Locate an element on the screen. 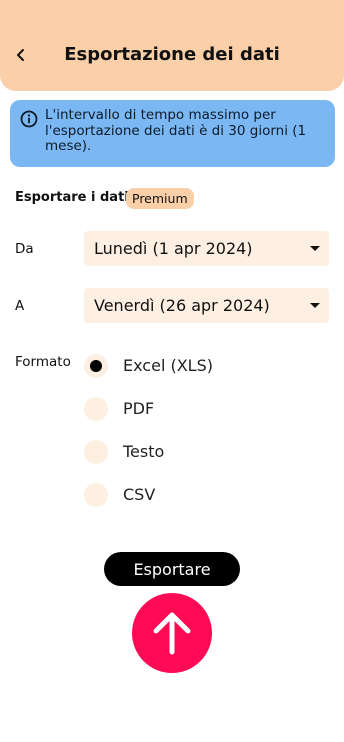 The image size is (344, 742). radio-text is located at coordinates (96, 452).